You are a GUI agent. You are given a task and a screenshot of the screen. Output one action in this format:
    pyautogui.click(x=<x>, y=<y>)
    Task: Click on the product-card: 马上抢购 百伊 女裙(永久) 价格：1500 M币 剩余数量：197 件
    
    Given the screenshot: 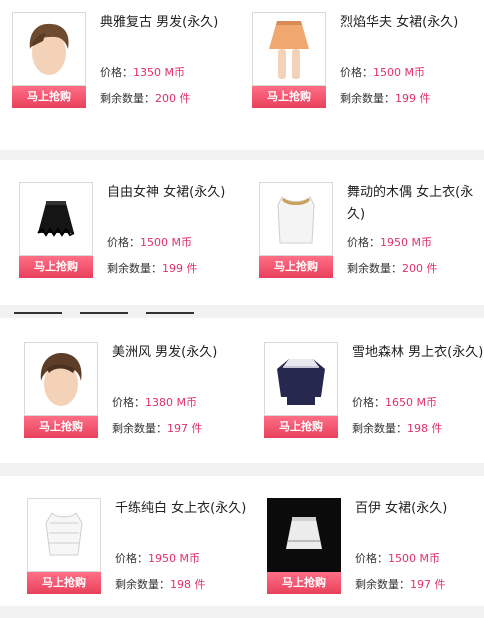 What is the action you would take?
    pyautogui.click(x=375, y=558)
    